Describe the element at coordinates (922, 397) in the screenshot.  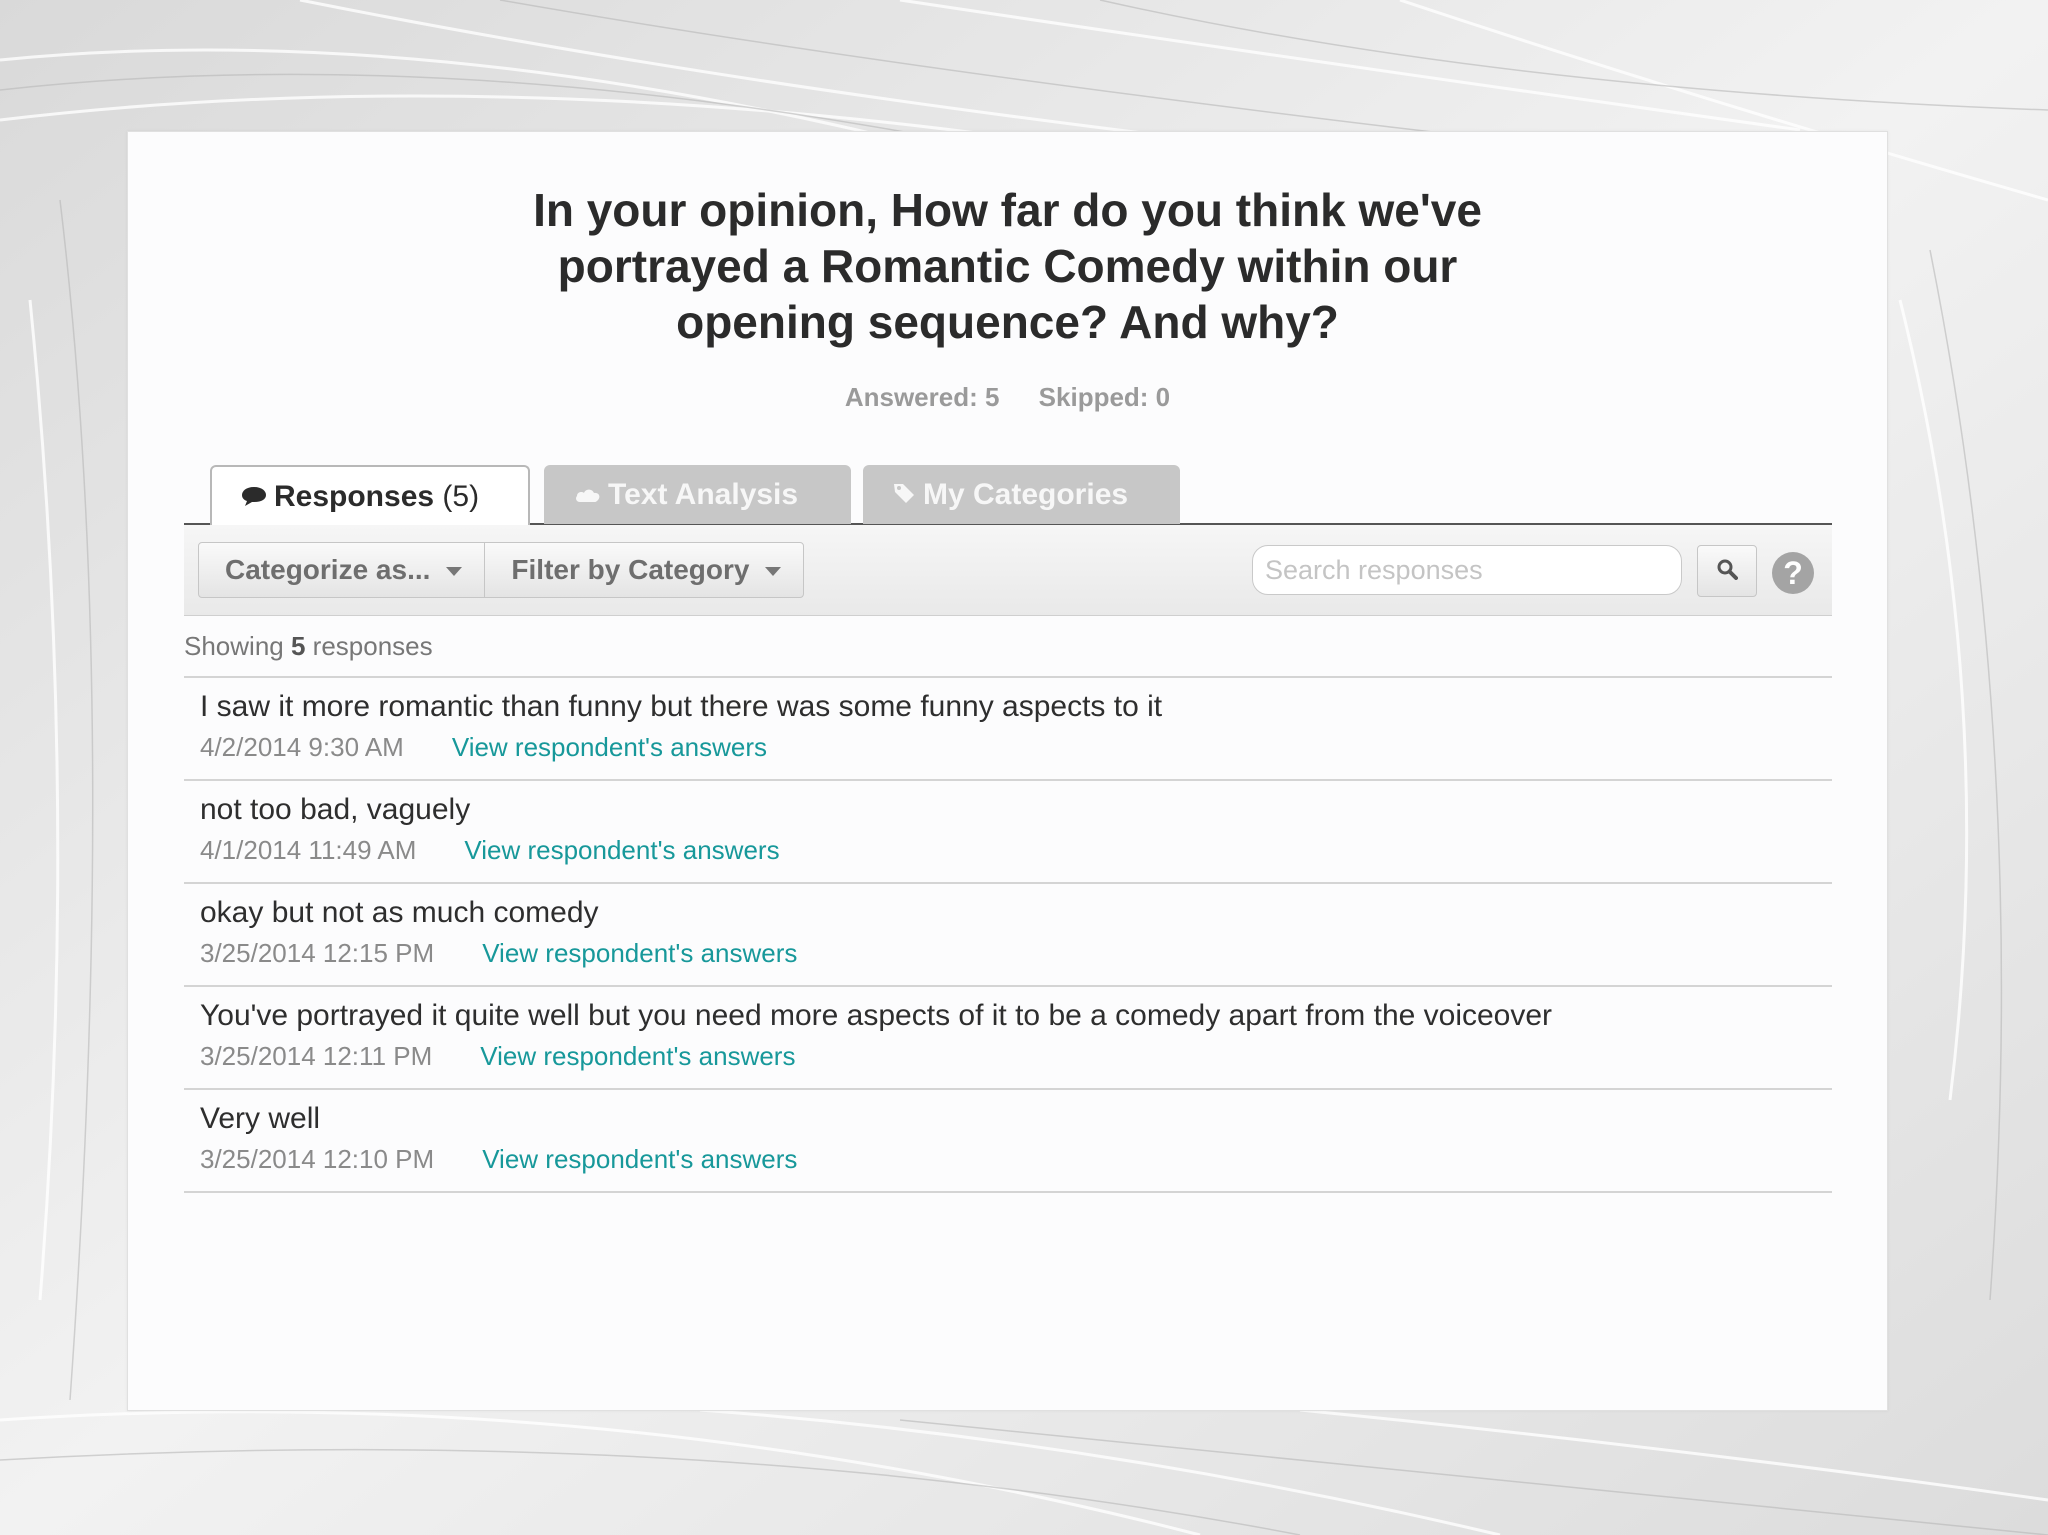
I see `answered-count: Answered: 5` at that location.